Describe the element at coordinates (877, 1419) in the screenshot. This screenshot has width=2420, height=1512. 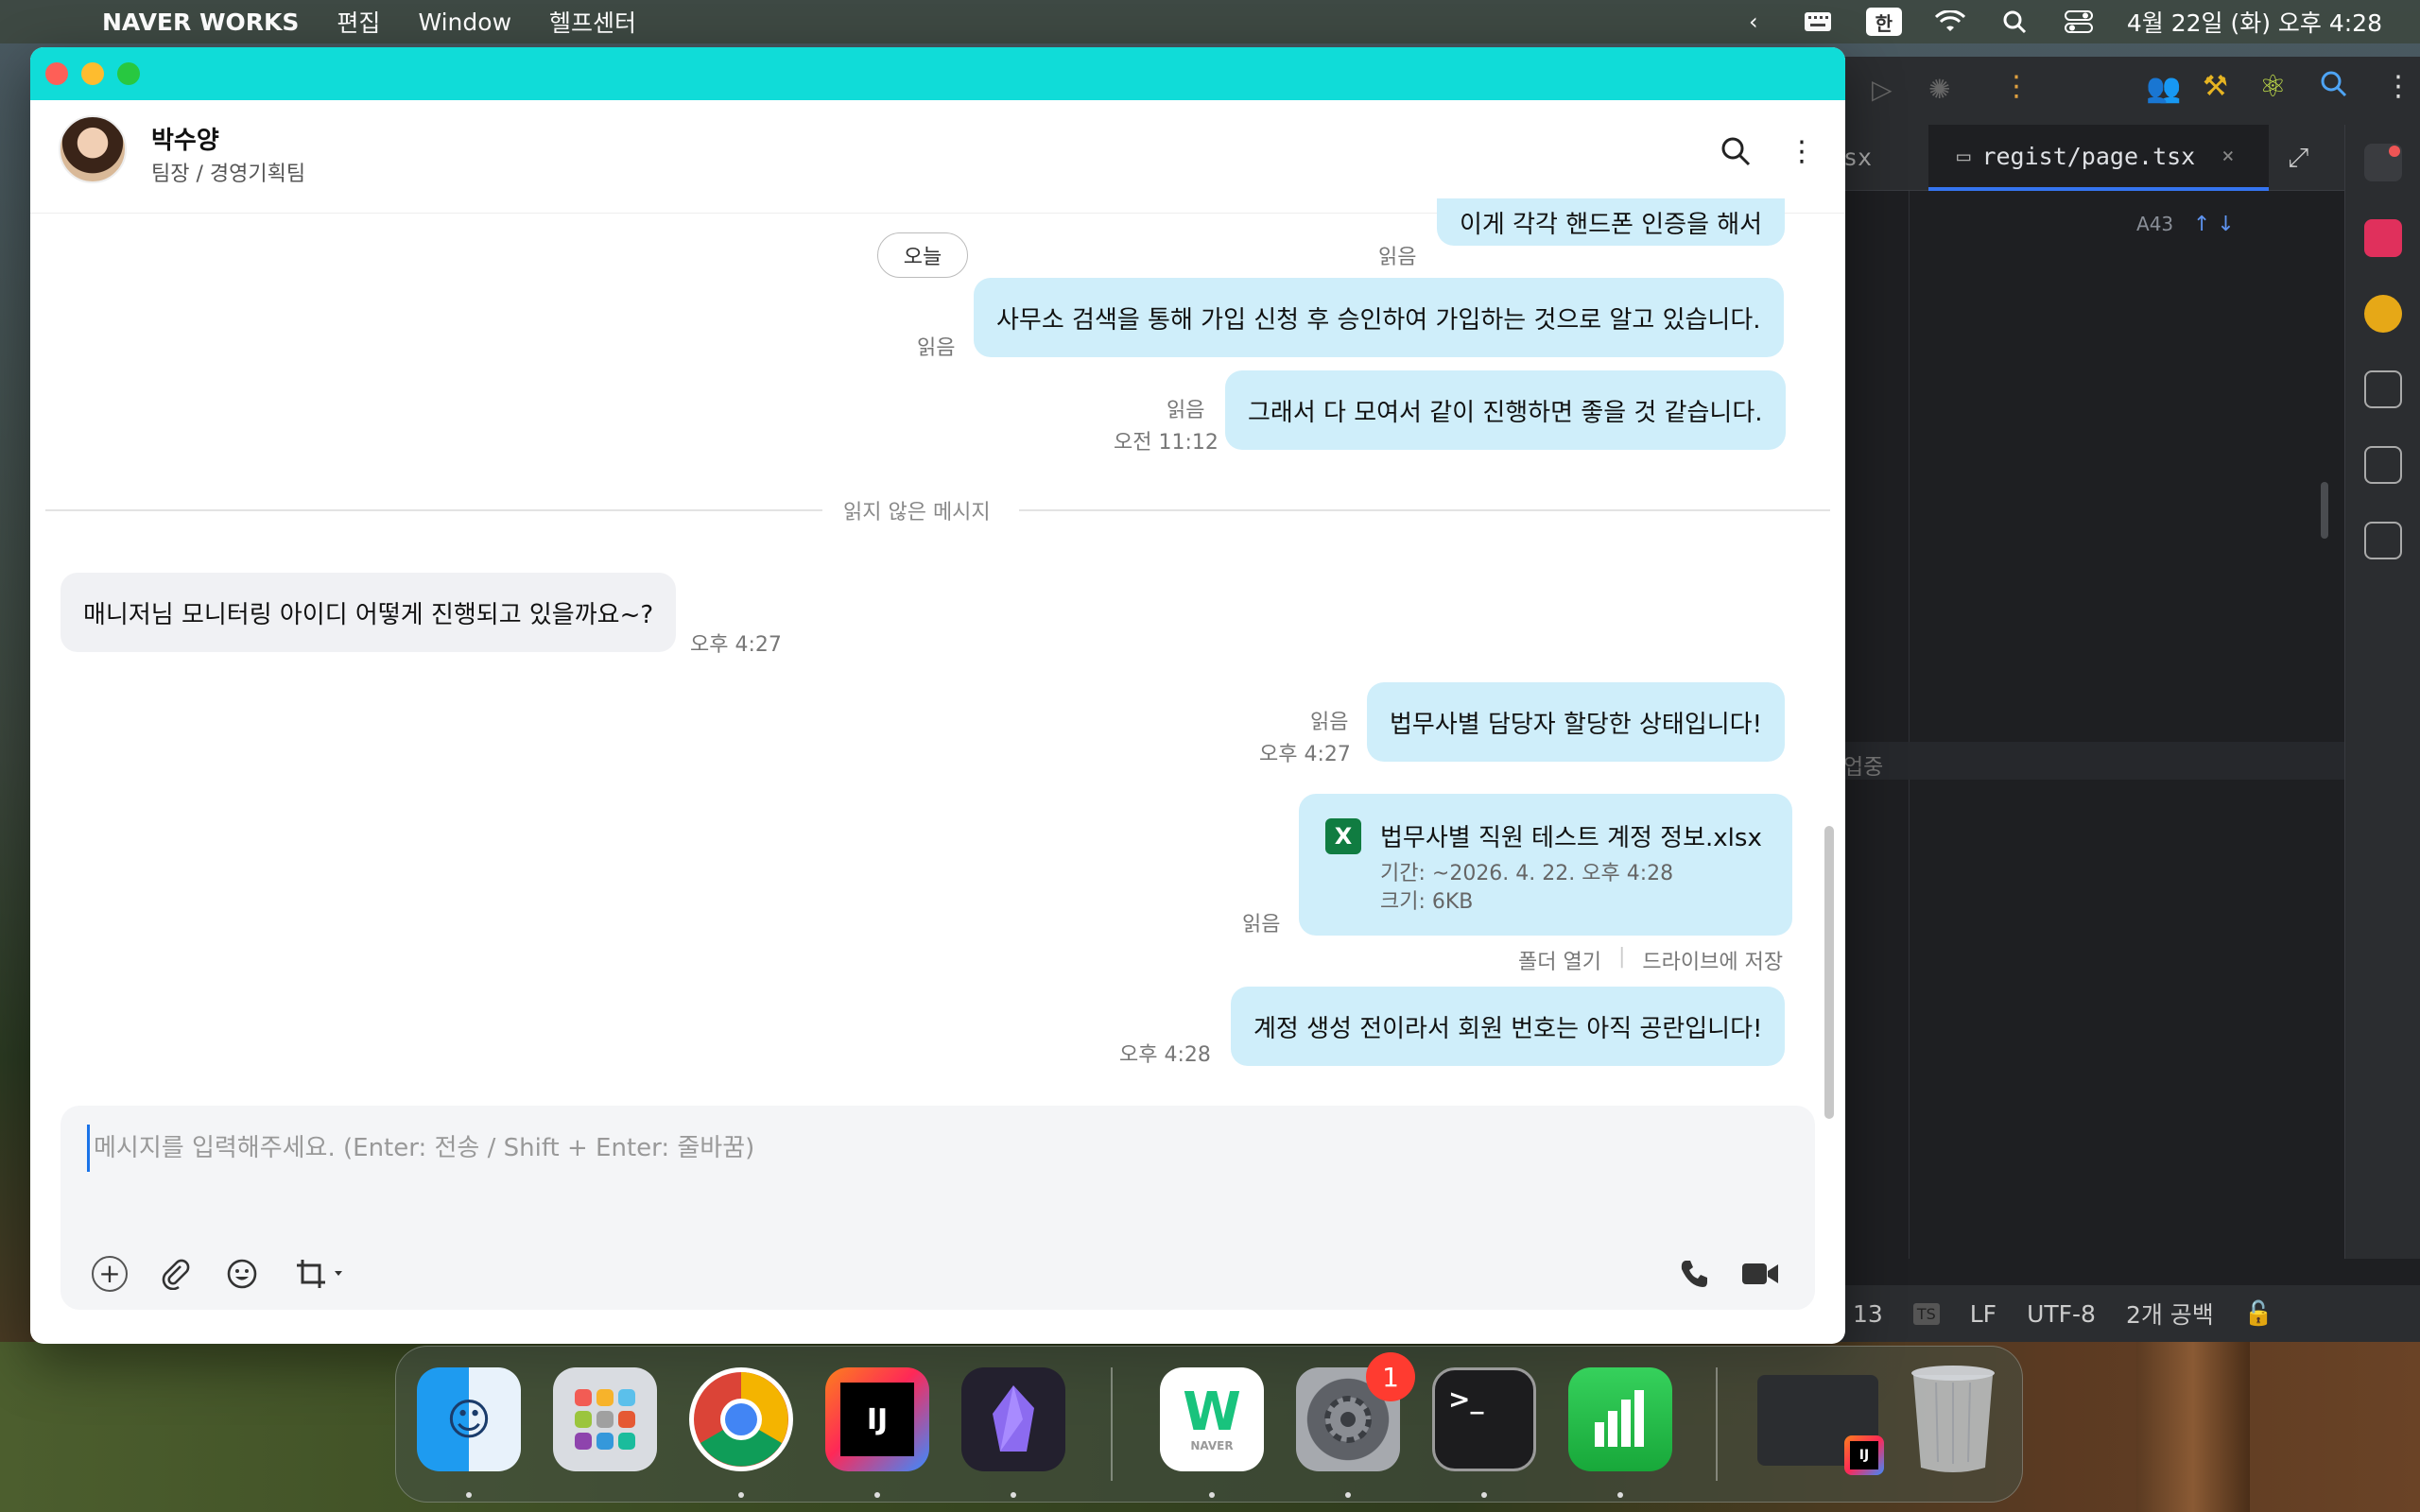
I see `intellij-idea-icon: IJ` at that location.